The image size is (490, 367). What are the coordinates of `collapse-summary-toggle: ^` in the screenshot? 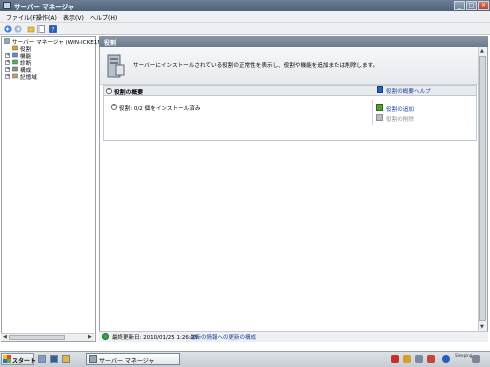 It's located at (109, 91).